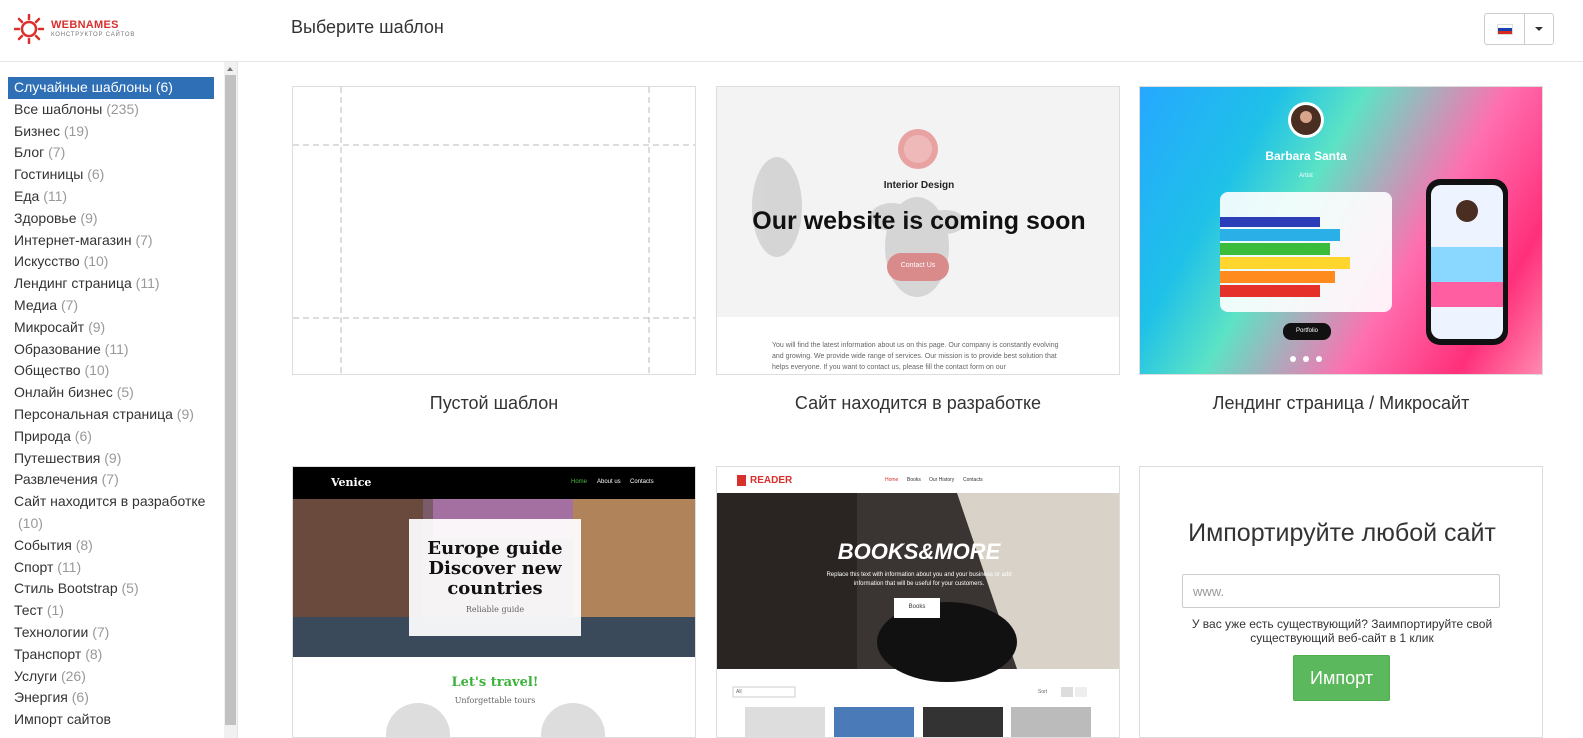 The width and height of the screenshot is (1583, 738). What do you see at coordinates (111, 132) in the screenshot?
I see `category-item: Бизнес (19)` at bounding box center [111, 132].